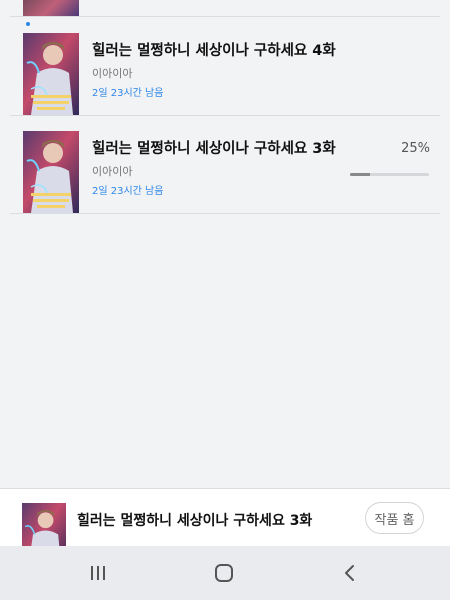  I want to click on progress-bar-fill, so click(360, 174).